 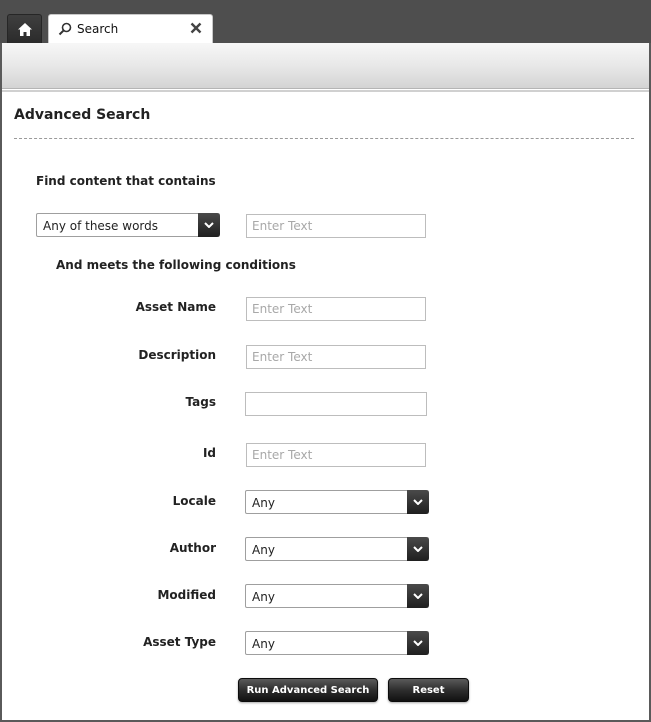 I want to click on tab-search: Search, so click(x=130, y=28).